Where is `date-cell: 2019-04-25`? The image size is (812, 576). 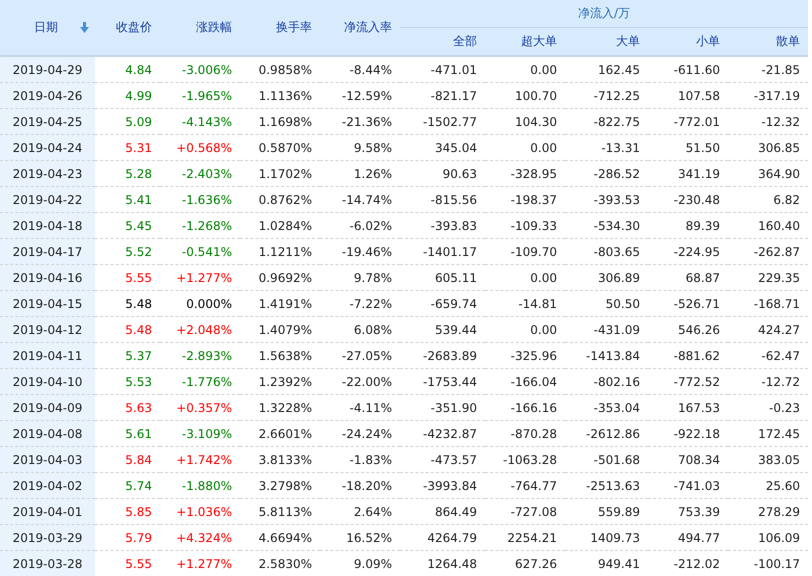
date-cell: 2019-04-25 is located at coordinates (47, 121).